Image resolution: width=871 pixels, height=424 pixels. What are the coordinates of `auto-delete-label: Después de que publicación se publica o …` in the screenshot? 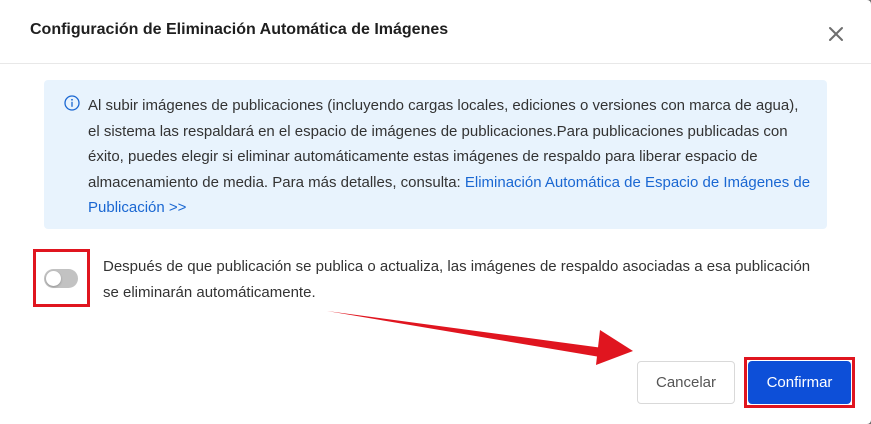 It's located at (457, 279).